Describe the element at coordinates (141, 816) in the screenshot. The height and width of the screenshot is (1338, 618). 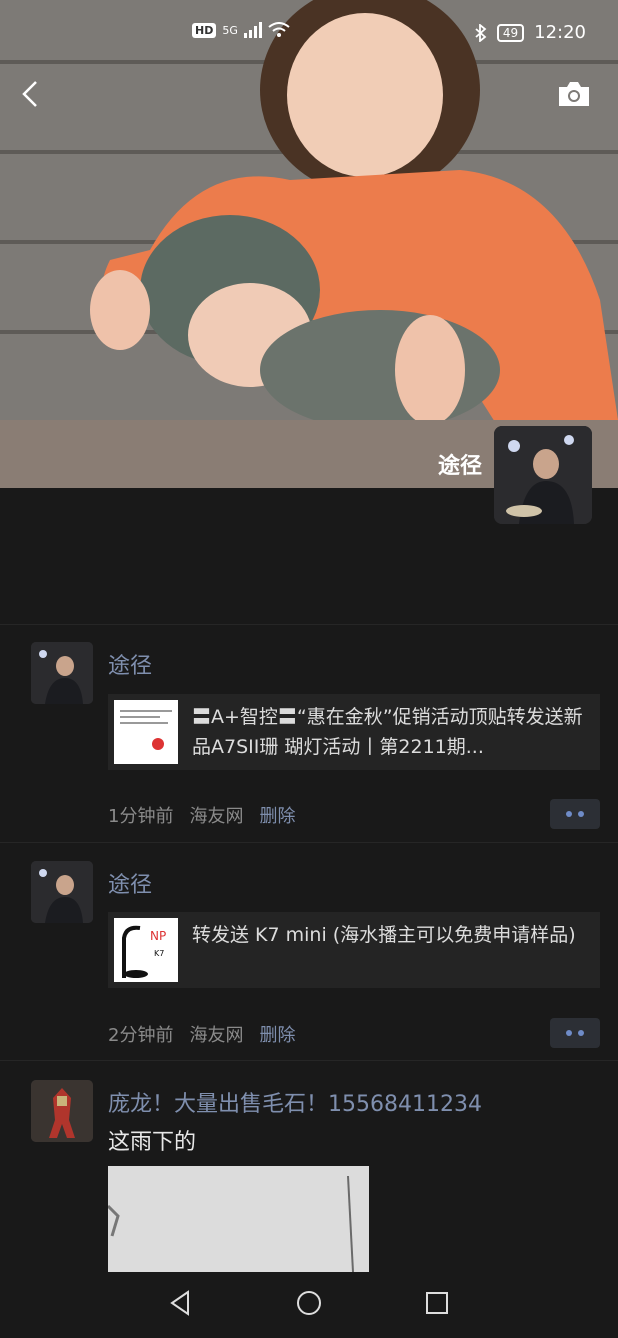
I see `post-time: 1分钟前` at that location.